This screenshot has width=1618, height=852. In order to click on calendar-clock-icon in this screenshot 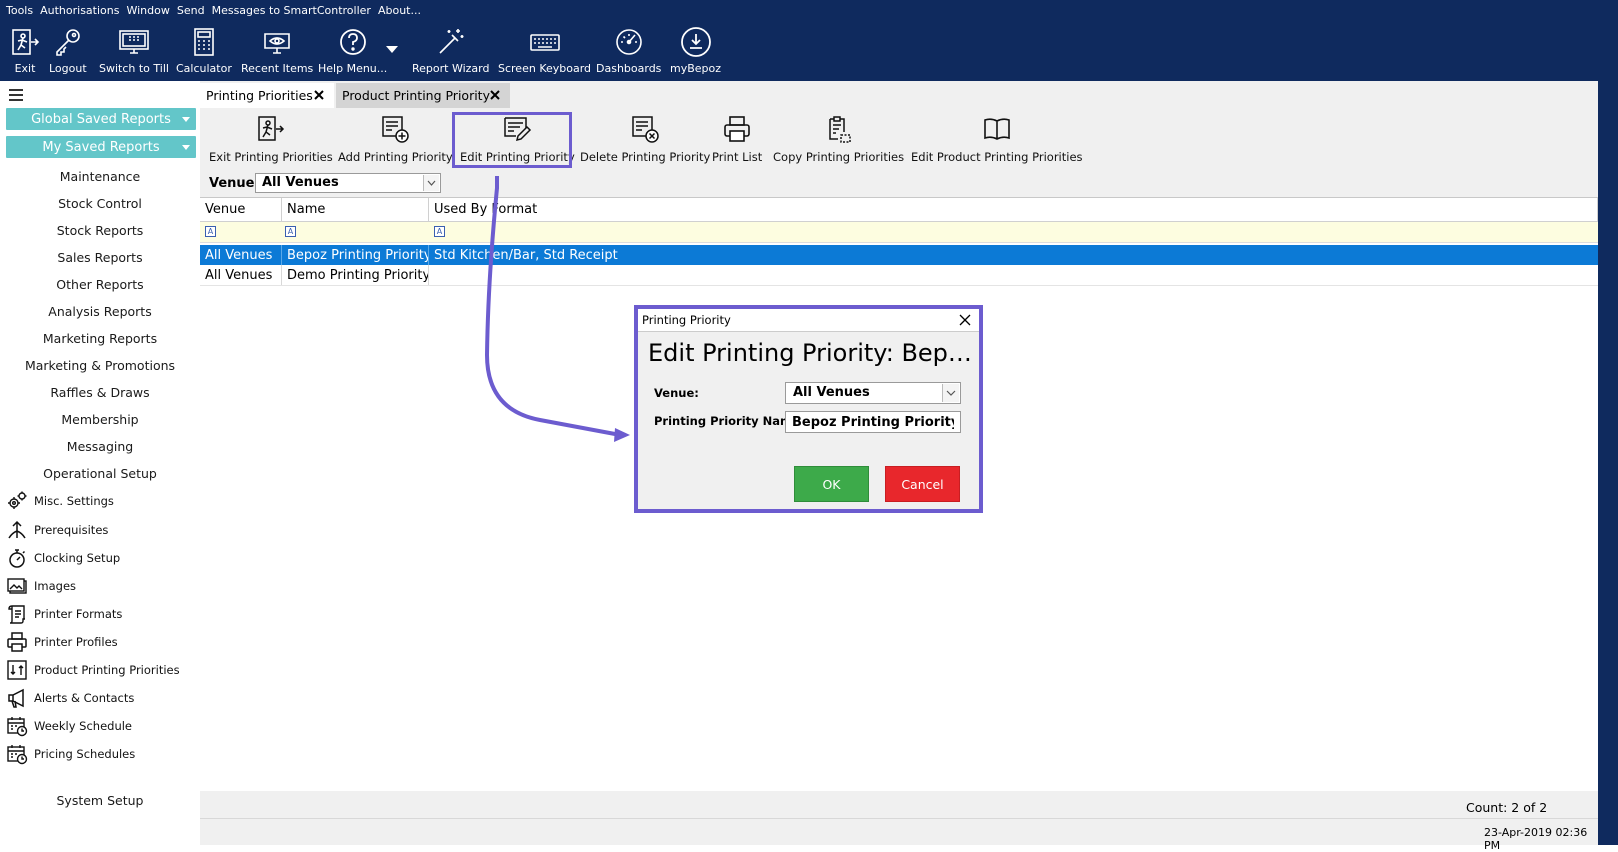, I will do `click(17, 727)`.